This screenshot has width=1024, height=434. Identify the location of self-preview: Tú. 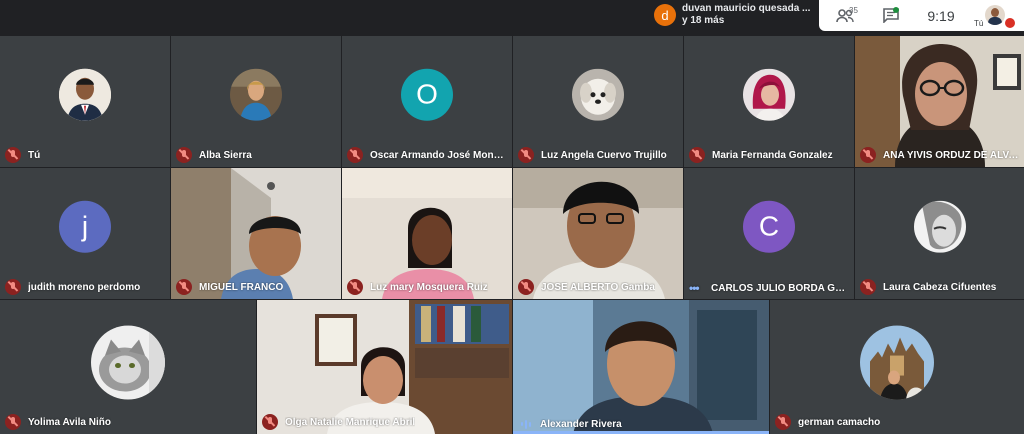
(996, 15).